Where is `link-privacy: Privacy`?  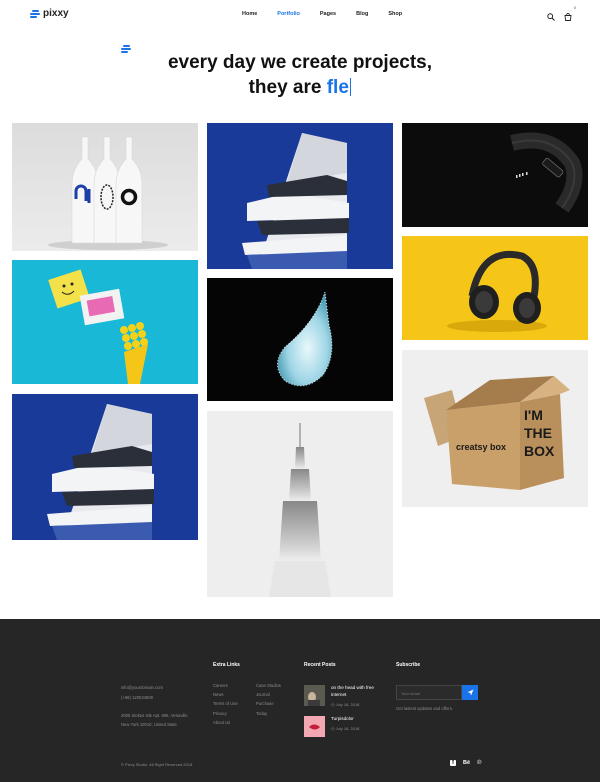
link-privacy: Privacy is located at coordinates (220, 714).